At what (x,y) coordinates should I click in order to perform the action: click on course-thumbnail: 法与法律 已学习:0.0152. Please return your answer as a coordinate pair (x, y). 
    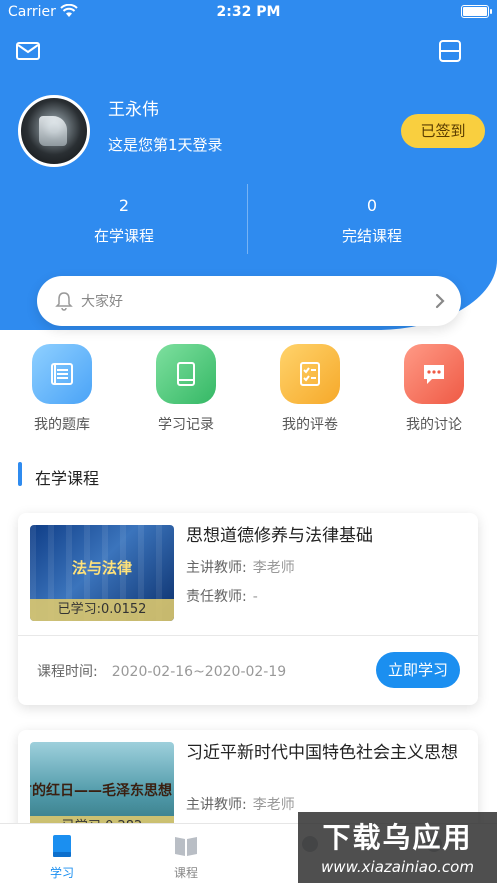
    Looking at the image, I should click on (102, 573).